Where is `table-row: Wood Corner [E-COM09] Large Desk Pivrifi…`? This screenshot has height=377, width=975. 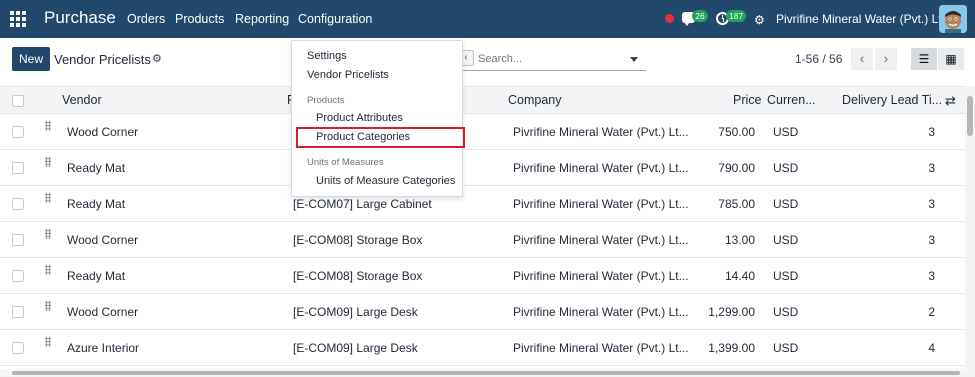 table-row: Wood Corner [E-COM09] Large Desk Pivrifi… is located at coordinates (482, 312).